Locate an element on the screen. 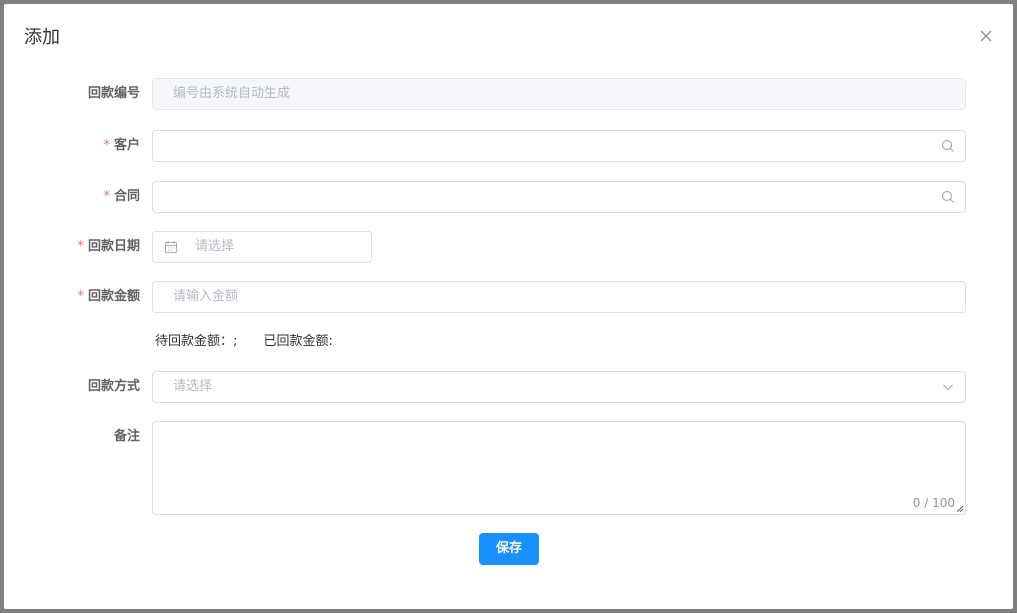 The image size is (1017, 613). payment-amount-label: * 回款金额 is located at coordinates (108, 296).